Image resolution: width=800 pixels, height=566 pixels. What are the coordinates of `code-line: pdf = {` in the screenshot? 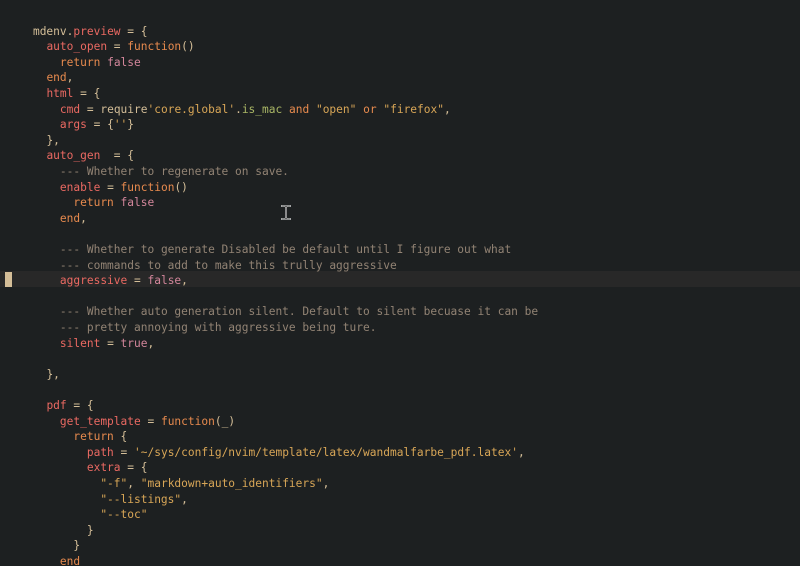 It's located at (49, 397).